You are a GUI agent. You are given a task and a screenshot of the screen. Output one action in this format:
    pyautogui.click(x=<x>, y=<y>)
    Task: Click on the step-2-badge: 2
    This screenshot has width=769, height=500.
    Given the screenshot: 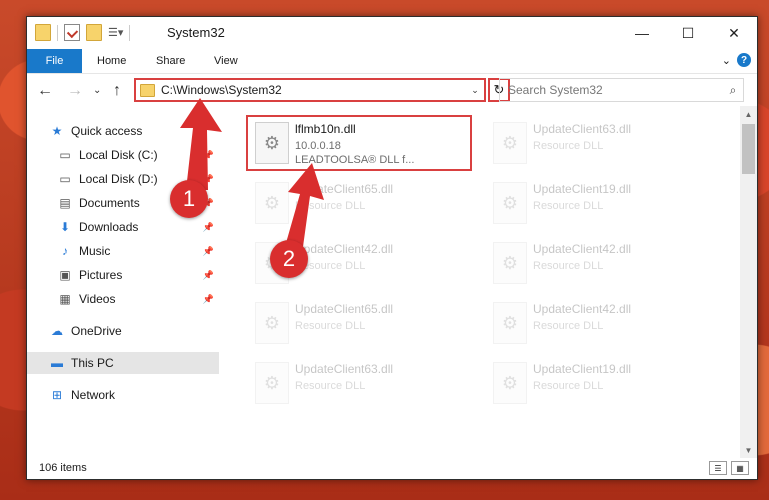 What is the action you would take?
    pyautogui.click(x=289, y=259)
    